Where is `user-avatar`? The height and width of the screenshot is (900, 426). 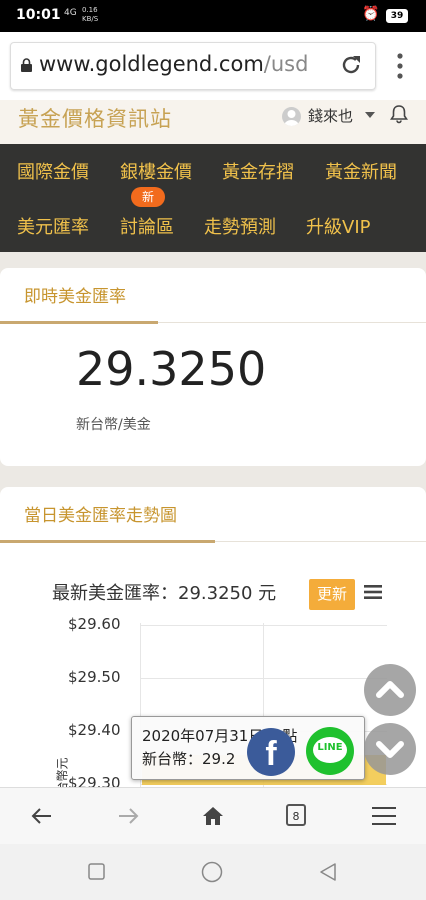 user-avatar is located at coordinates (291, 116).